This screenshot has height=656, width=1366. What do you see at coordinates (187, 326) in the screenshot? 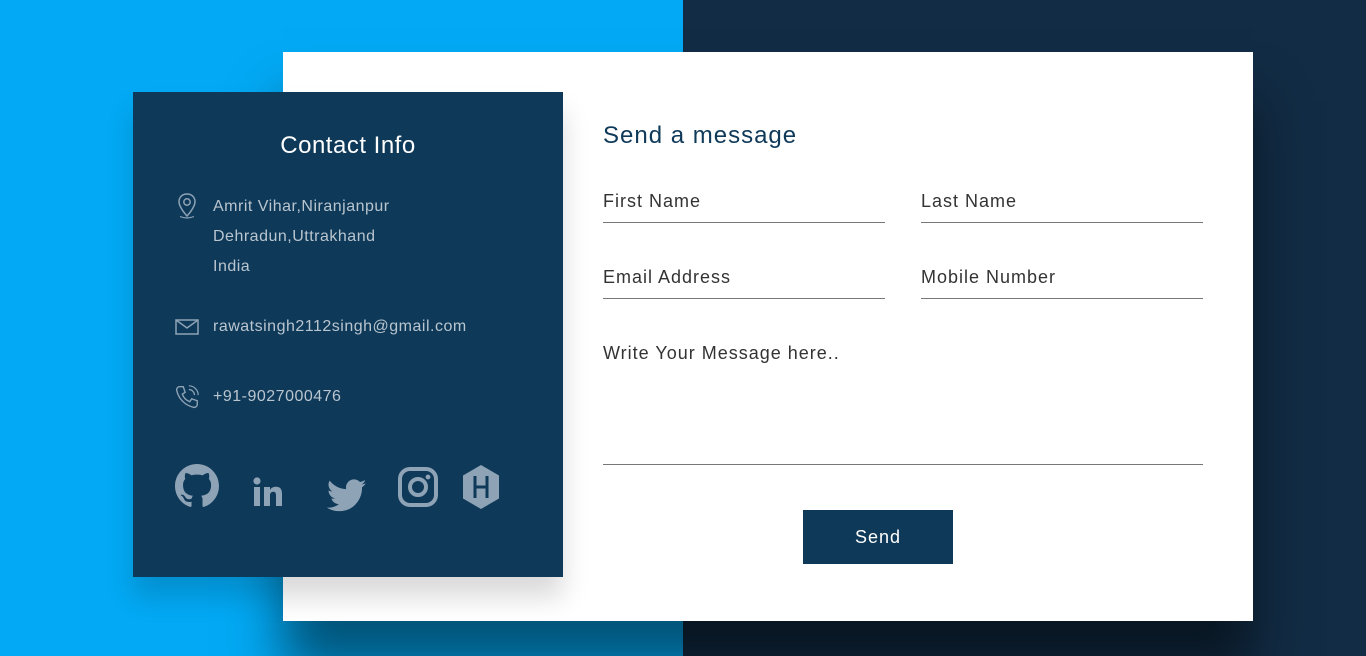
I see `envelope-icon` at bounding box center [187, 326].